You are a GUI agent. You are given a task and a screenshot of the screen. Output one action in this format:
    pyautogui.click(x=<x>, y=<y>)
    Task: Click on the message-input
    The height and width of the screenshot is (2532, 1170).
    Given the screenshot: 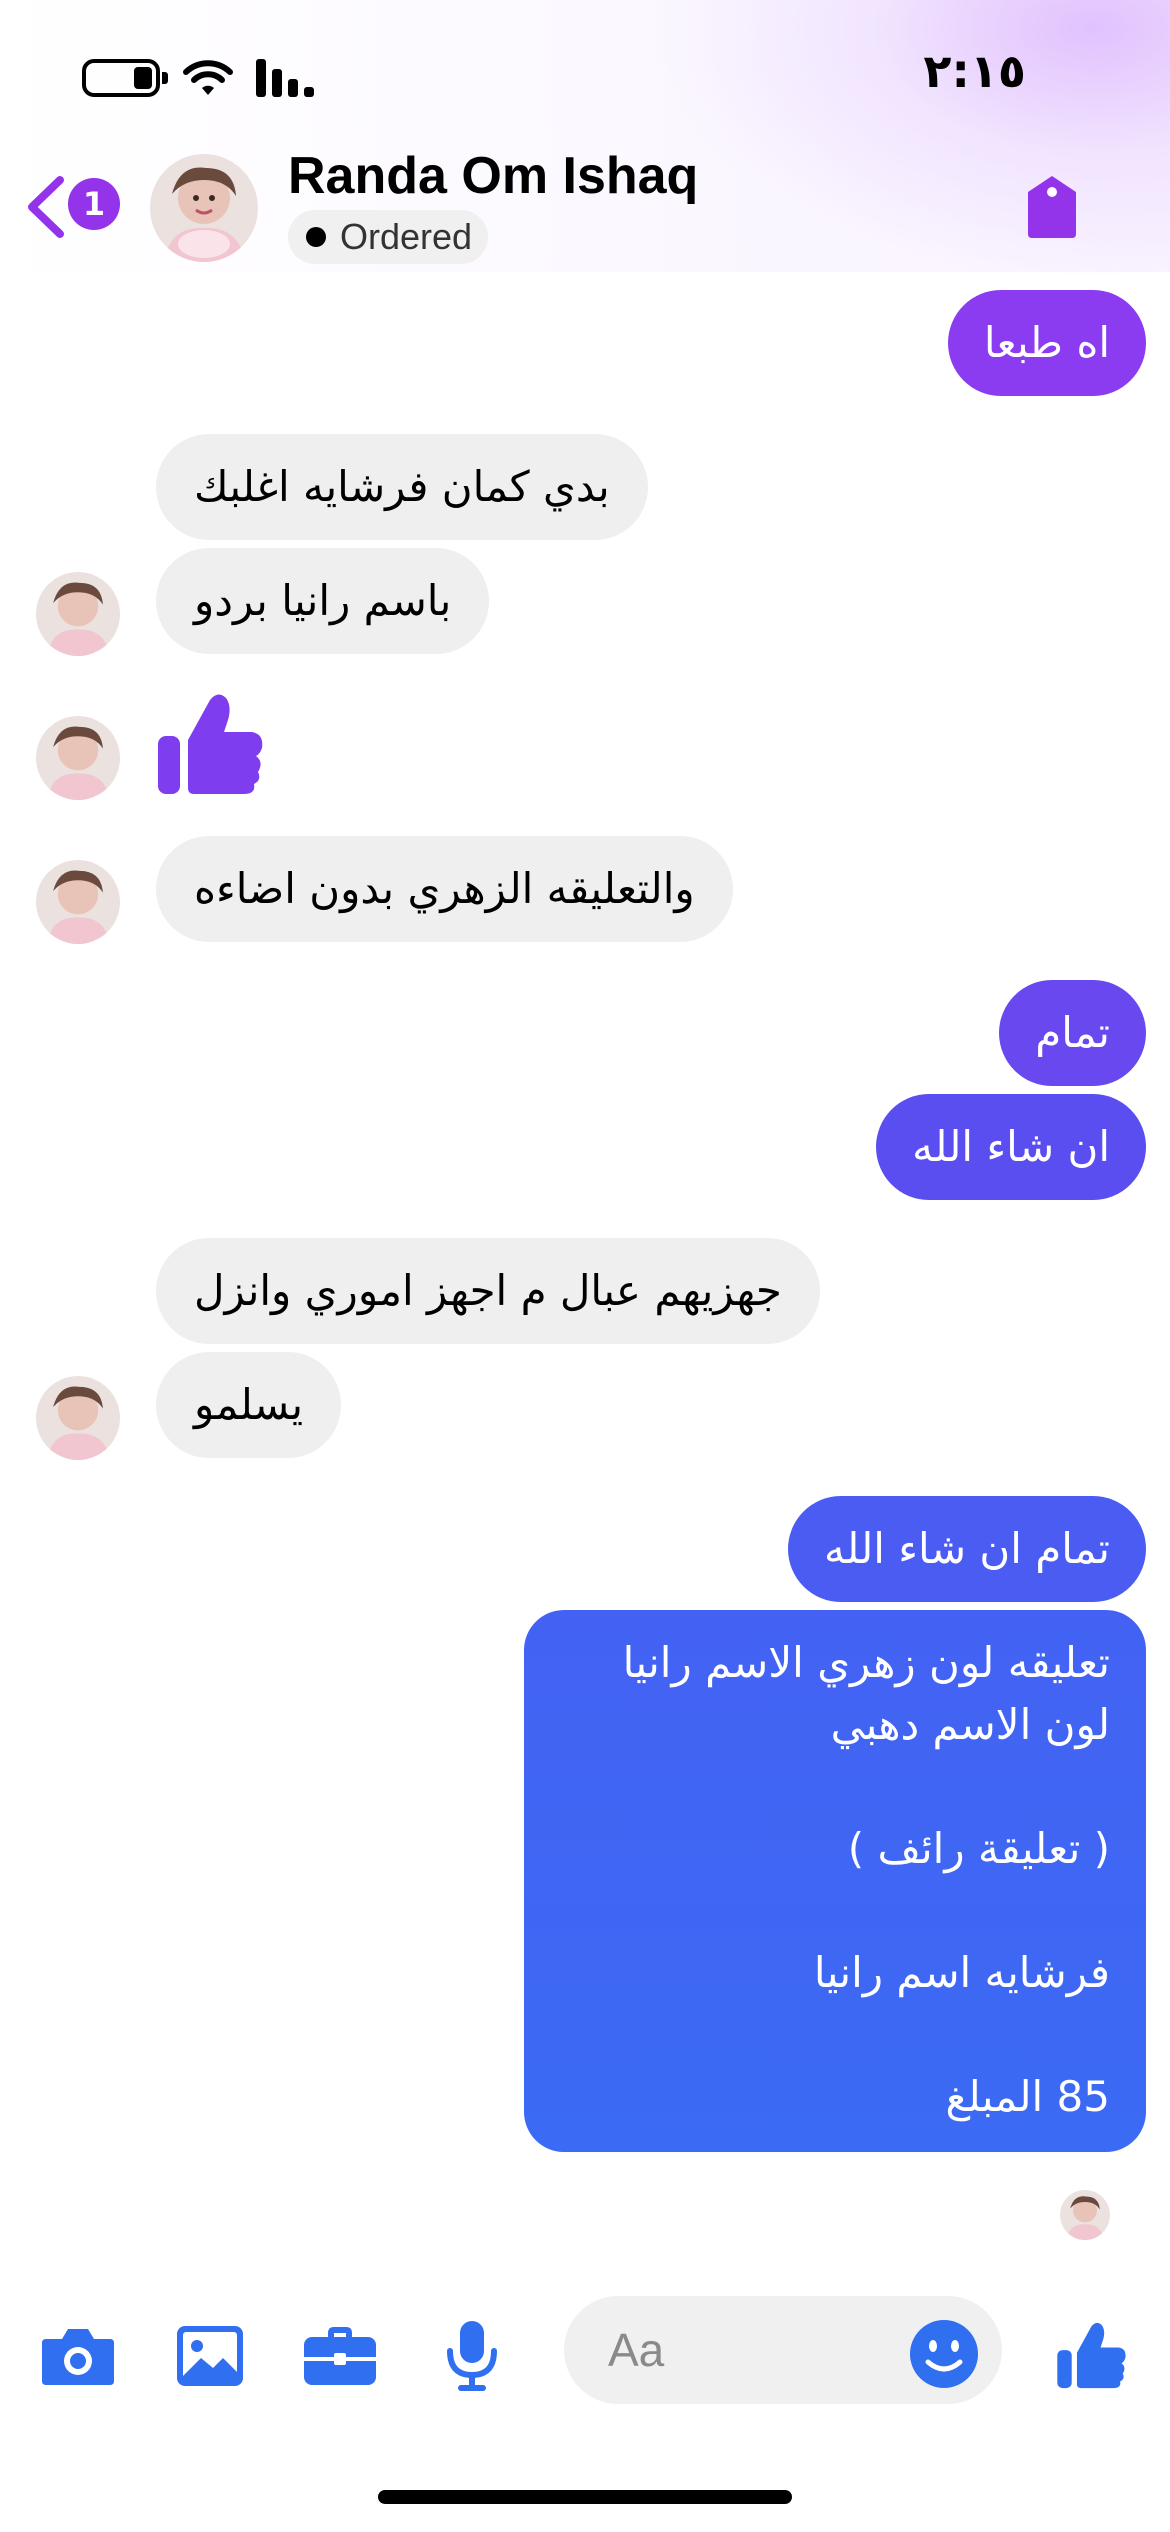 What is the action you would take?
    pyautogui.click(x=738, y=2350)
    